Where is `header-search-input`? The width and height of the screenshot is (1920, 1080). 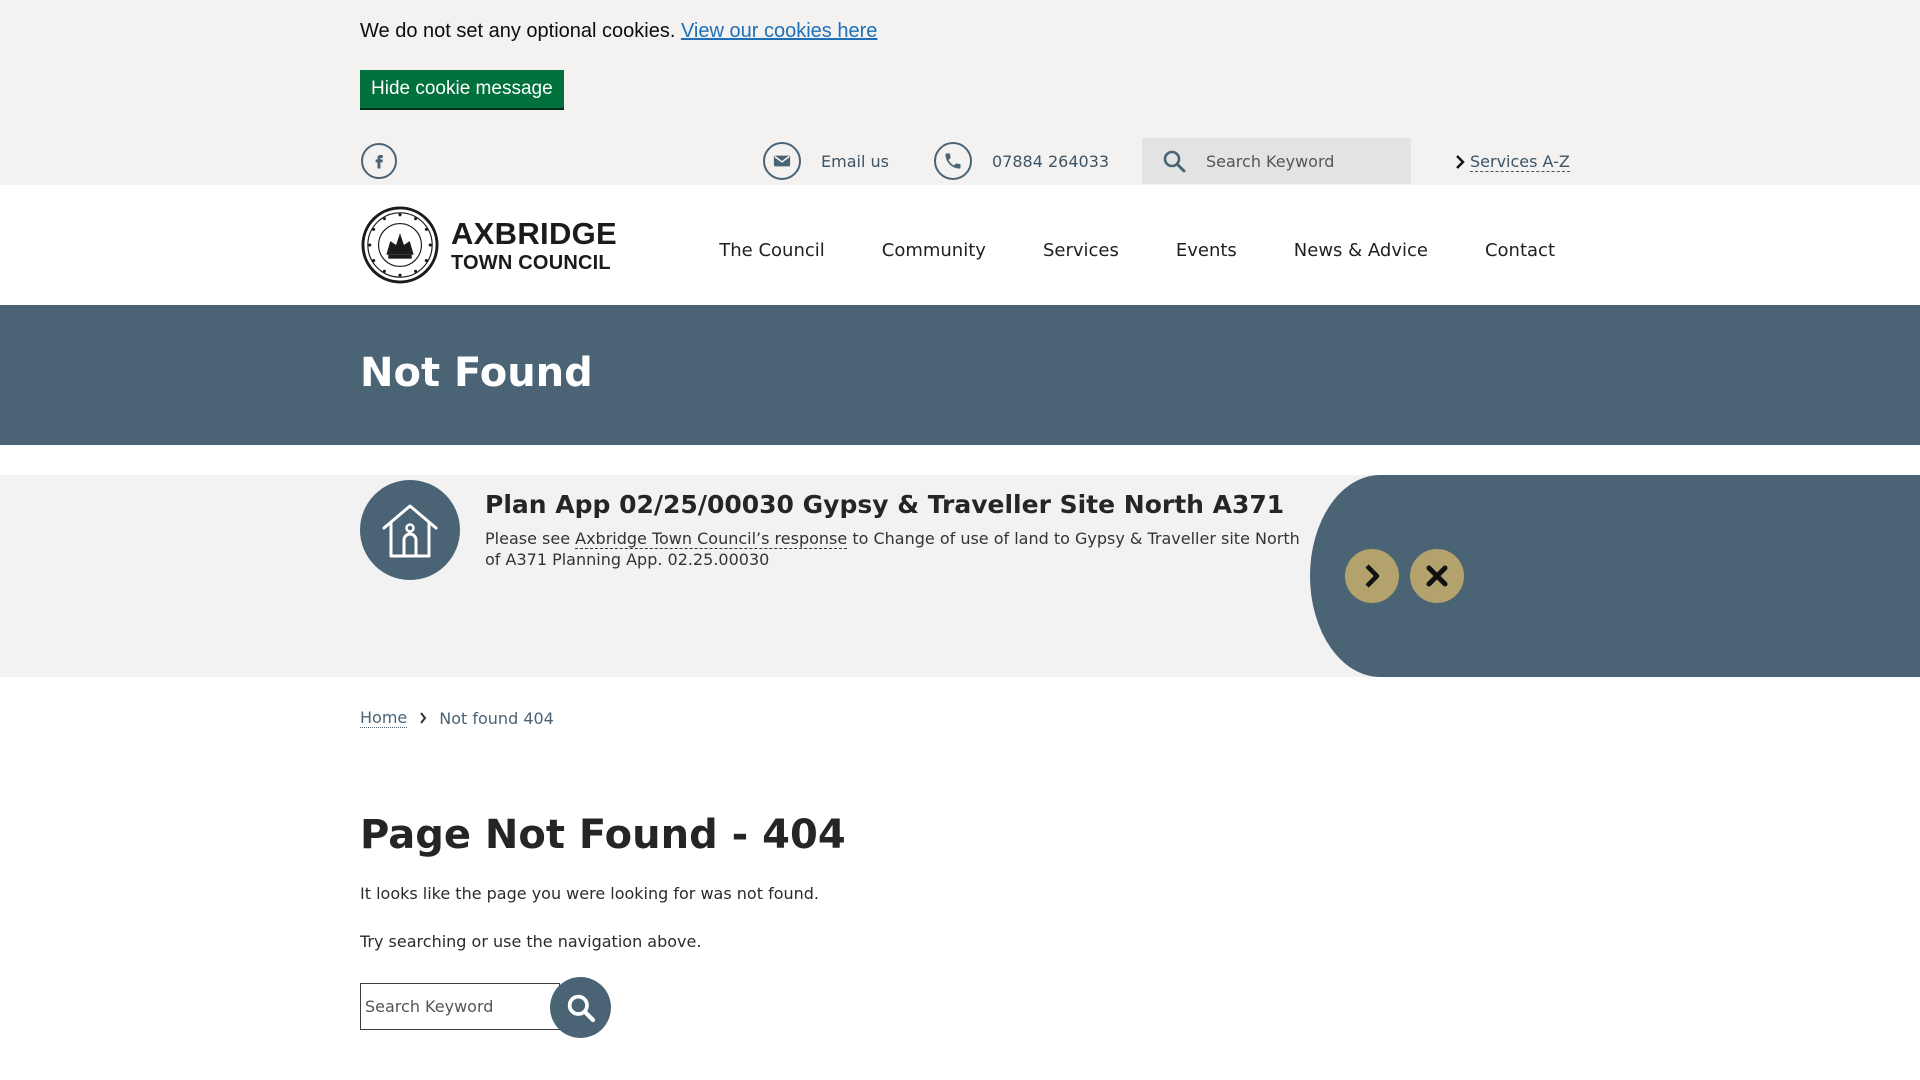 header-search-input is located at coordinates (1301, 161).